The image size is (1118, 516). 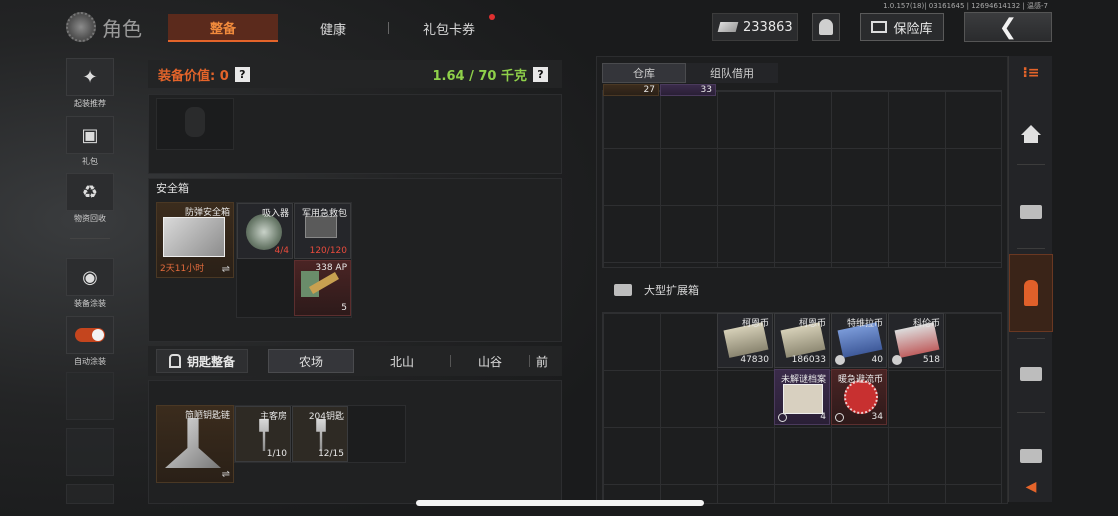 I want to click on warehouse-grid, so click(x=802, y=179).